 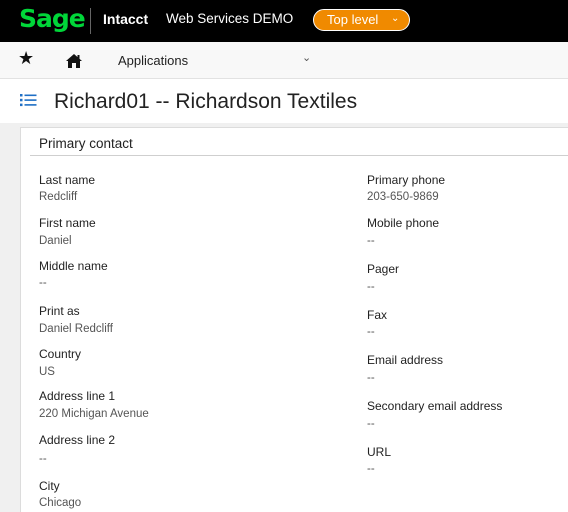 What do you see at coordinates (60, 503) in the screenshot?
I see `field-value: Chicago` at bounding box center [60, 503].